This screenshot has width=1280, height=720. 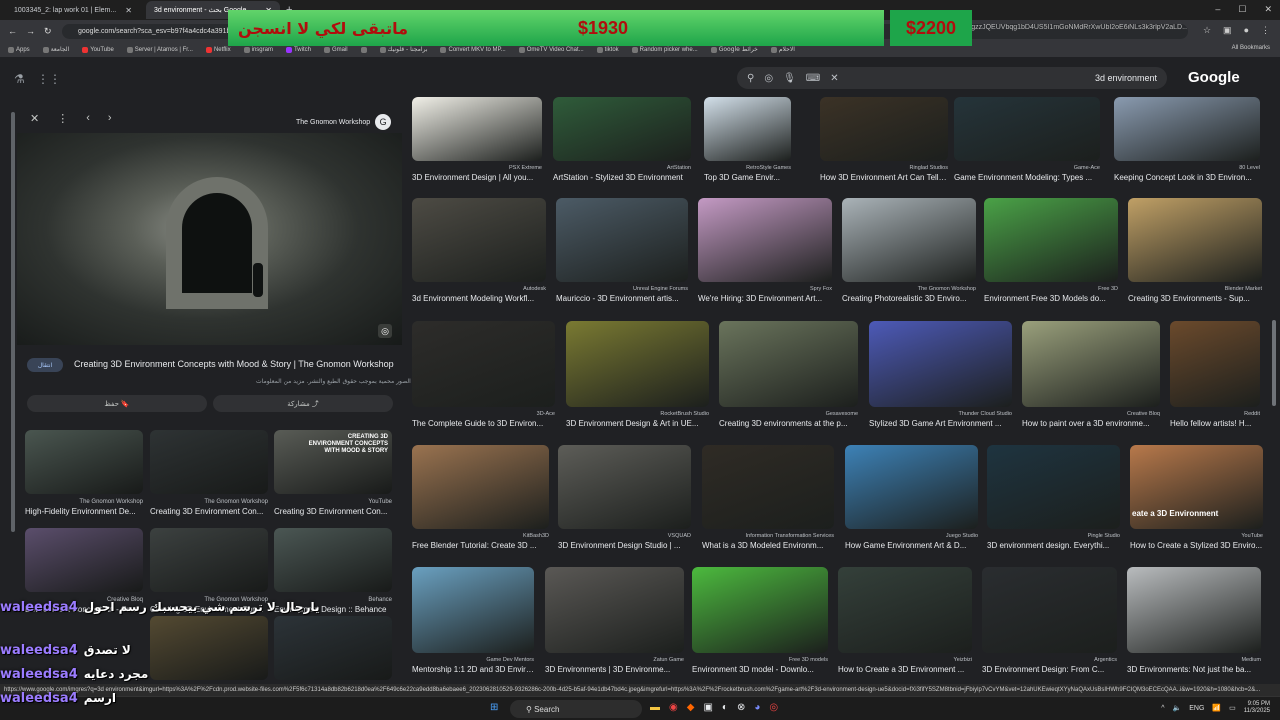 What do you see at coordinates (49, 79) in the screenshot?
I see `apps-grid-icon: ⋮⋮` at bounding box center [49, 79].